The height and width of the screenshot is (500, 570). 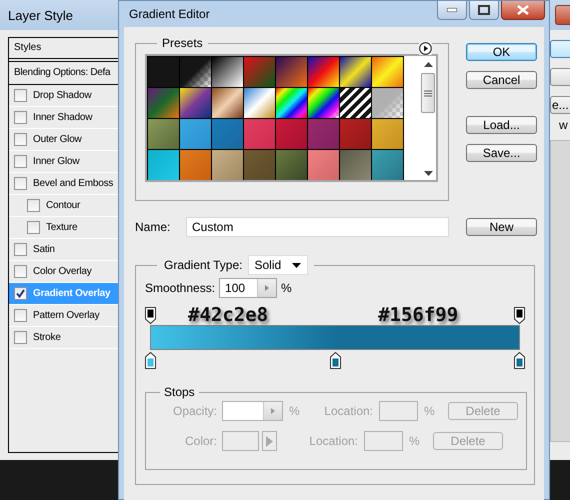 What do you see at coordinates (425, 48) in the screenshot?
I see `menu-icon` at bounding box center [425, 48].